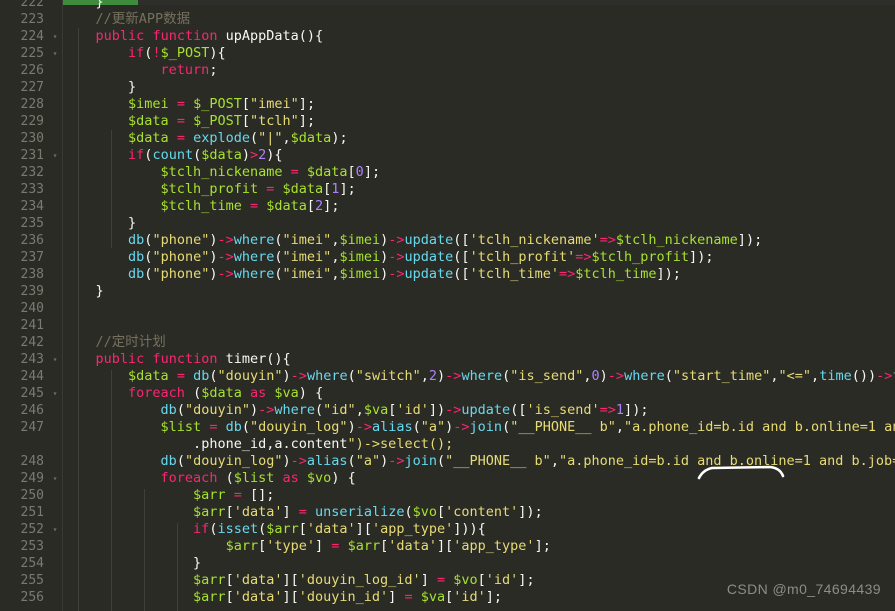 The width and height of the screenshot is (895, 611). I want to click on line-number: 225, so click(32, 53).